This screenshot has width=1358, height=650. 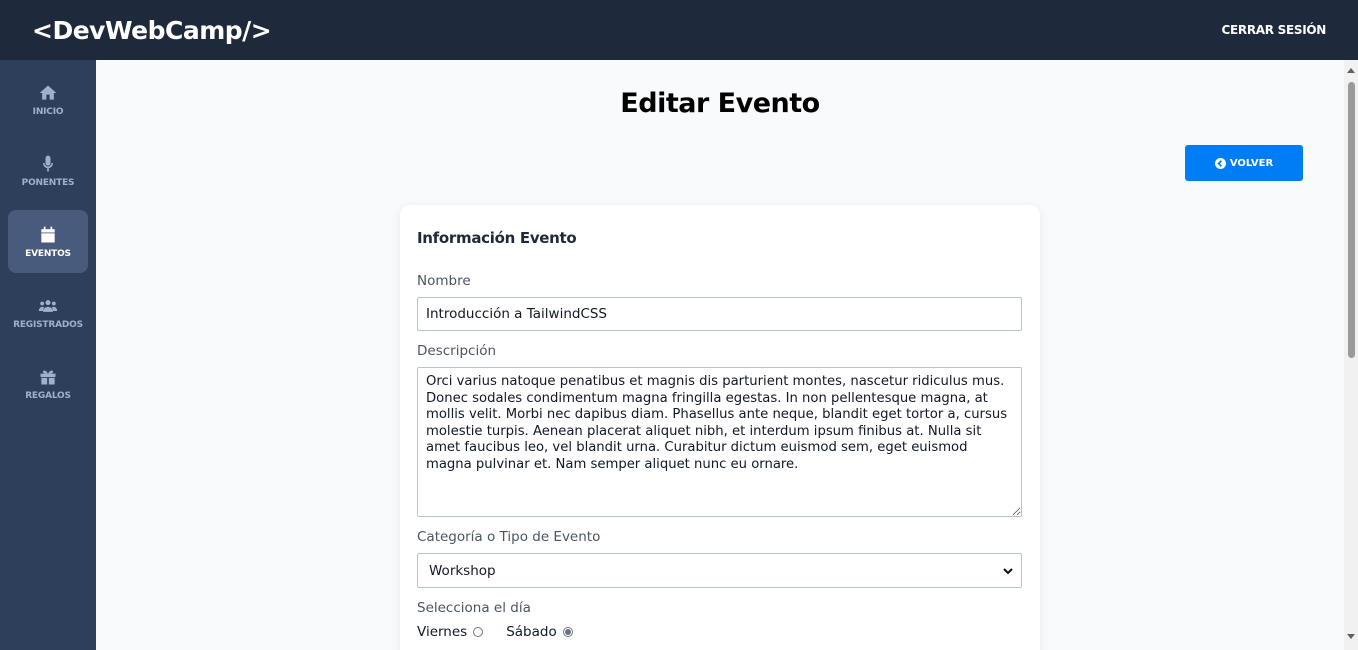 What do you see at coordinates (48, 305) in the screenshot?
I see `users-icon` at bounding box center [48, 305].